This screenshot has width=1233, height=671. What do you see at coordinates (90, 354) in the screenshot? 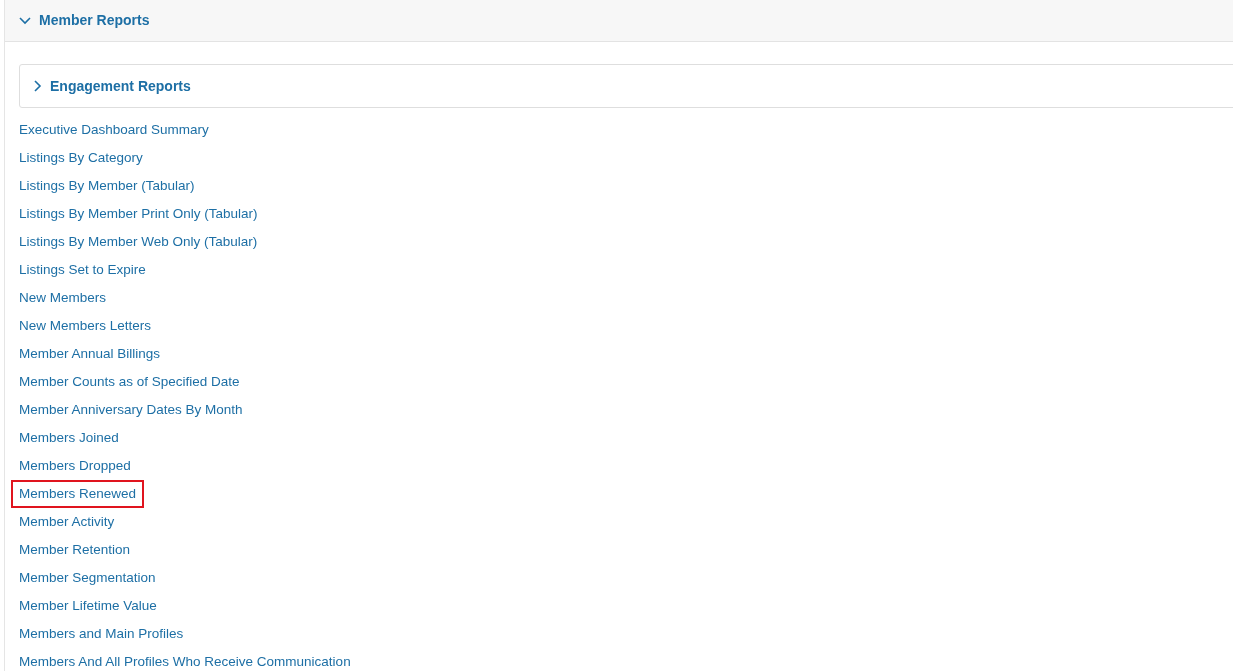
I see `report-link: Member Annual Billings` at bounding box center [90, 354].